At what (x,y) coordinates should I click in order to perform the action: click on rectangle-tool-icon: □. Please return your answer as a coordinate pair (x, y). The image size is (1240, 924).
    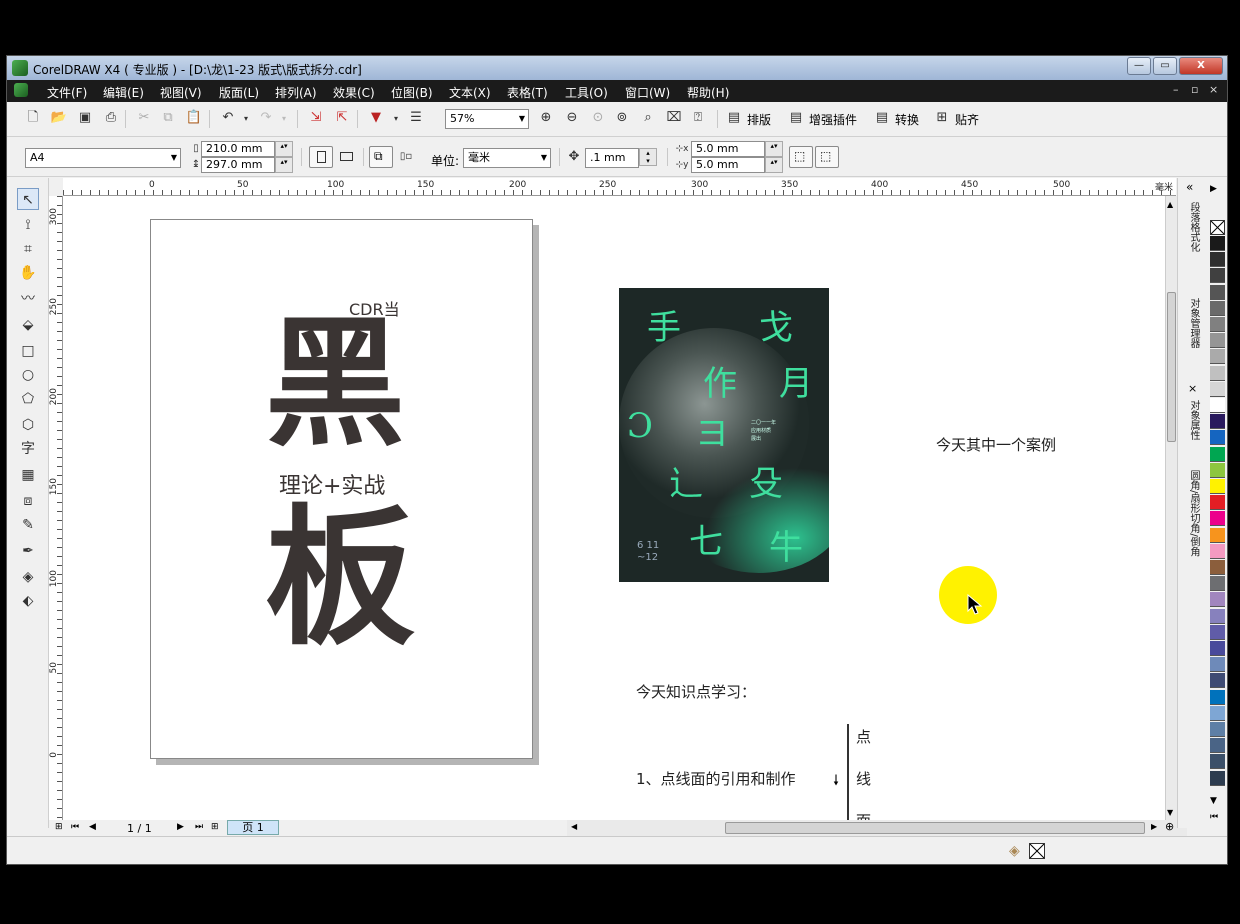
    Looking at the image, I should click on (28, 351).